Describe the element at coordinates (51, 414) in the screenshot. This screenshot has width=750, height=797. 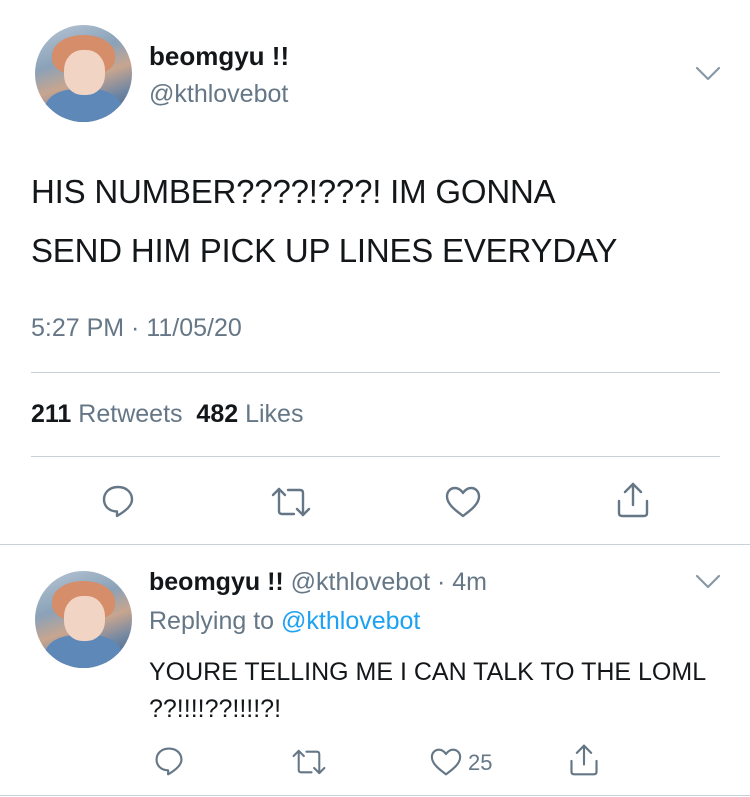
I see `retweet-count: 211` at that location.